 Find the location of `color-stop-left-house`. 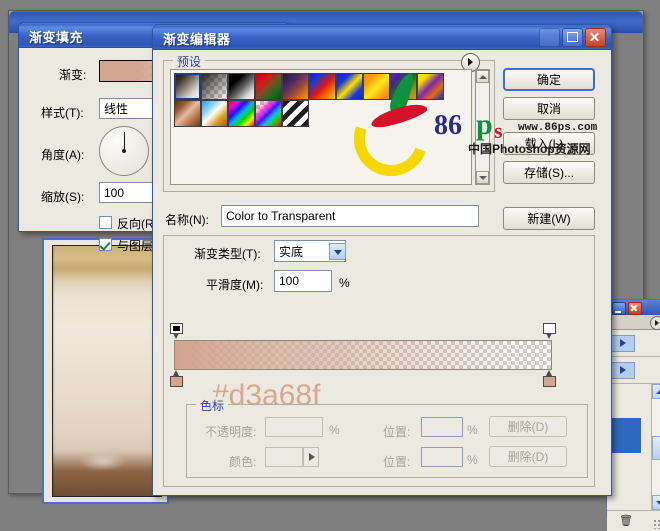

color-stop-left-house is located at coordinates (176, 381).